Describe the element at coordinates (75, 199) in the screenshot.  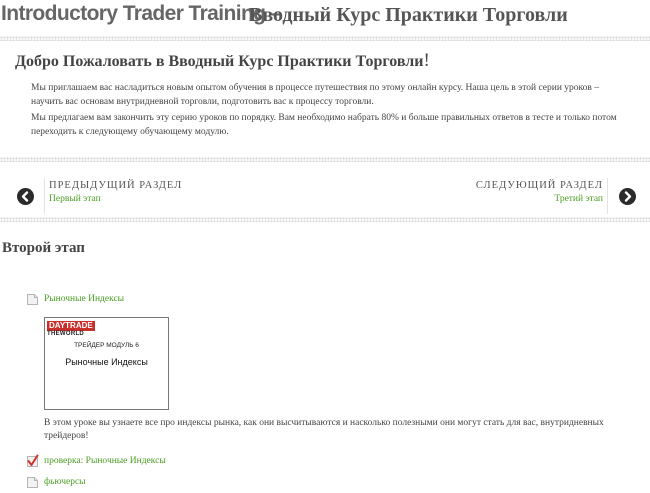
I see `prev-section-link: Первый этап` at that location.